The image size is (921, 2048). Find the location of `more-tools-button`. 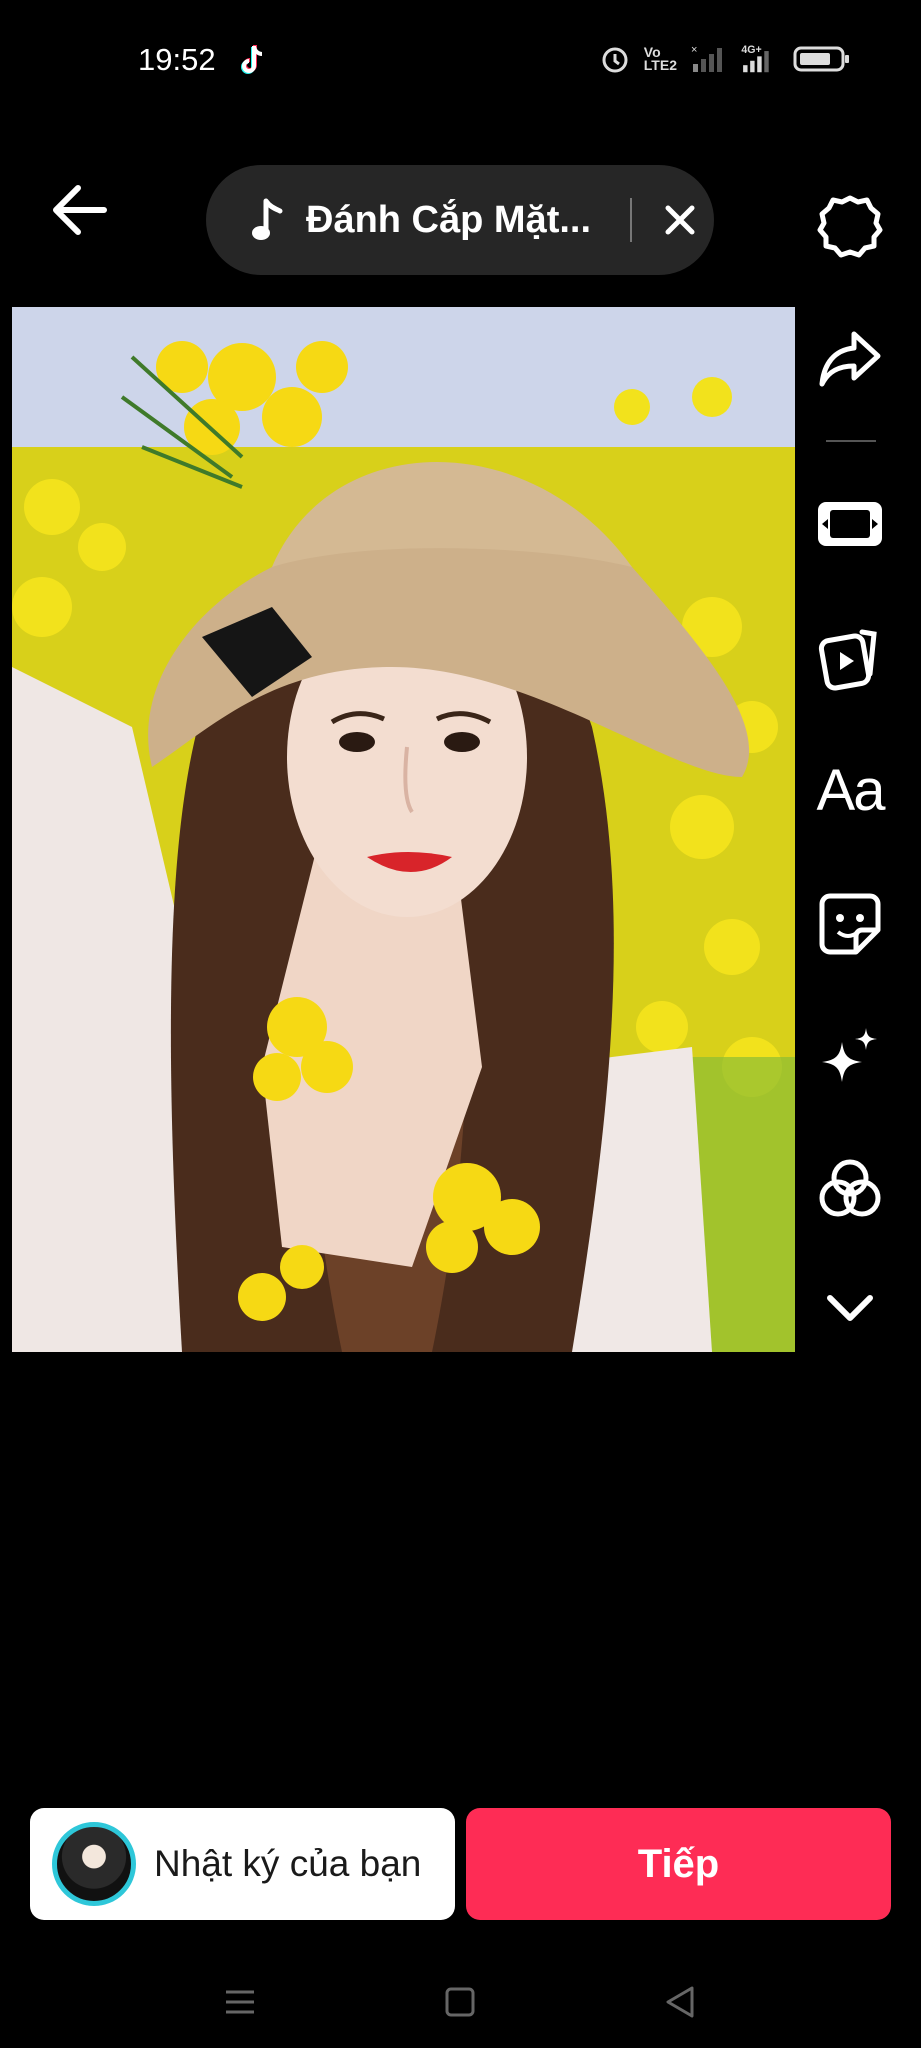

more-tools-button is located at coordinates (850, 1308).